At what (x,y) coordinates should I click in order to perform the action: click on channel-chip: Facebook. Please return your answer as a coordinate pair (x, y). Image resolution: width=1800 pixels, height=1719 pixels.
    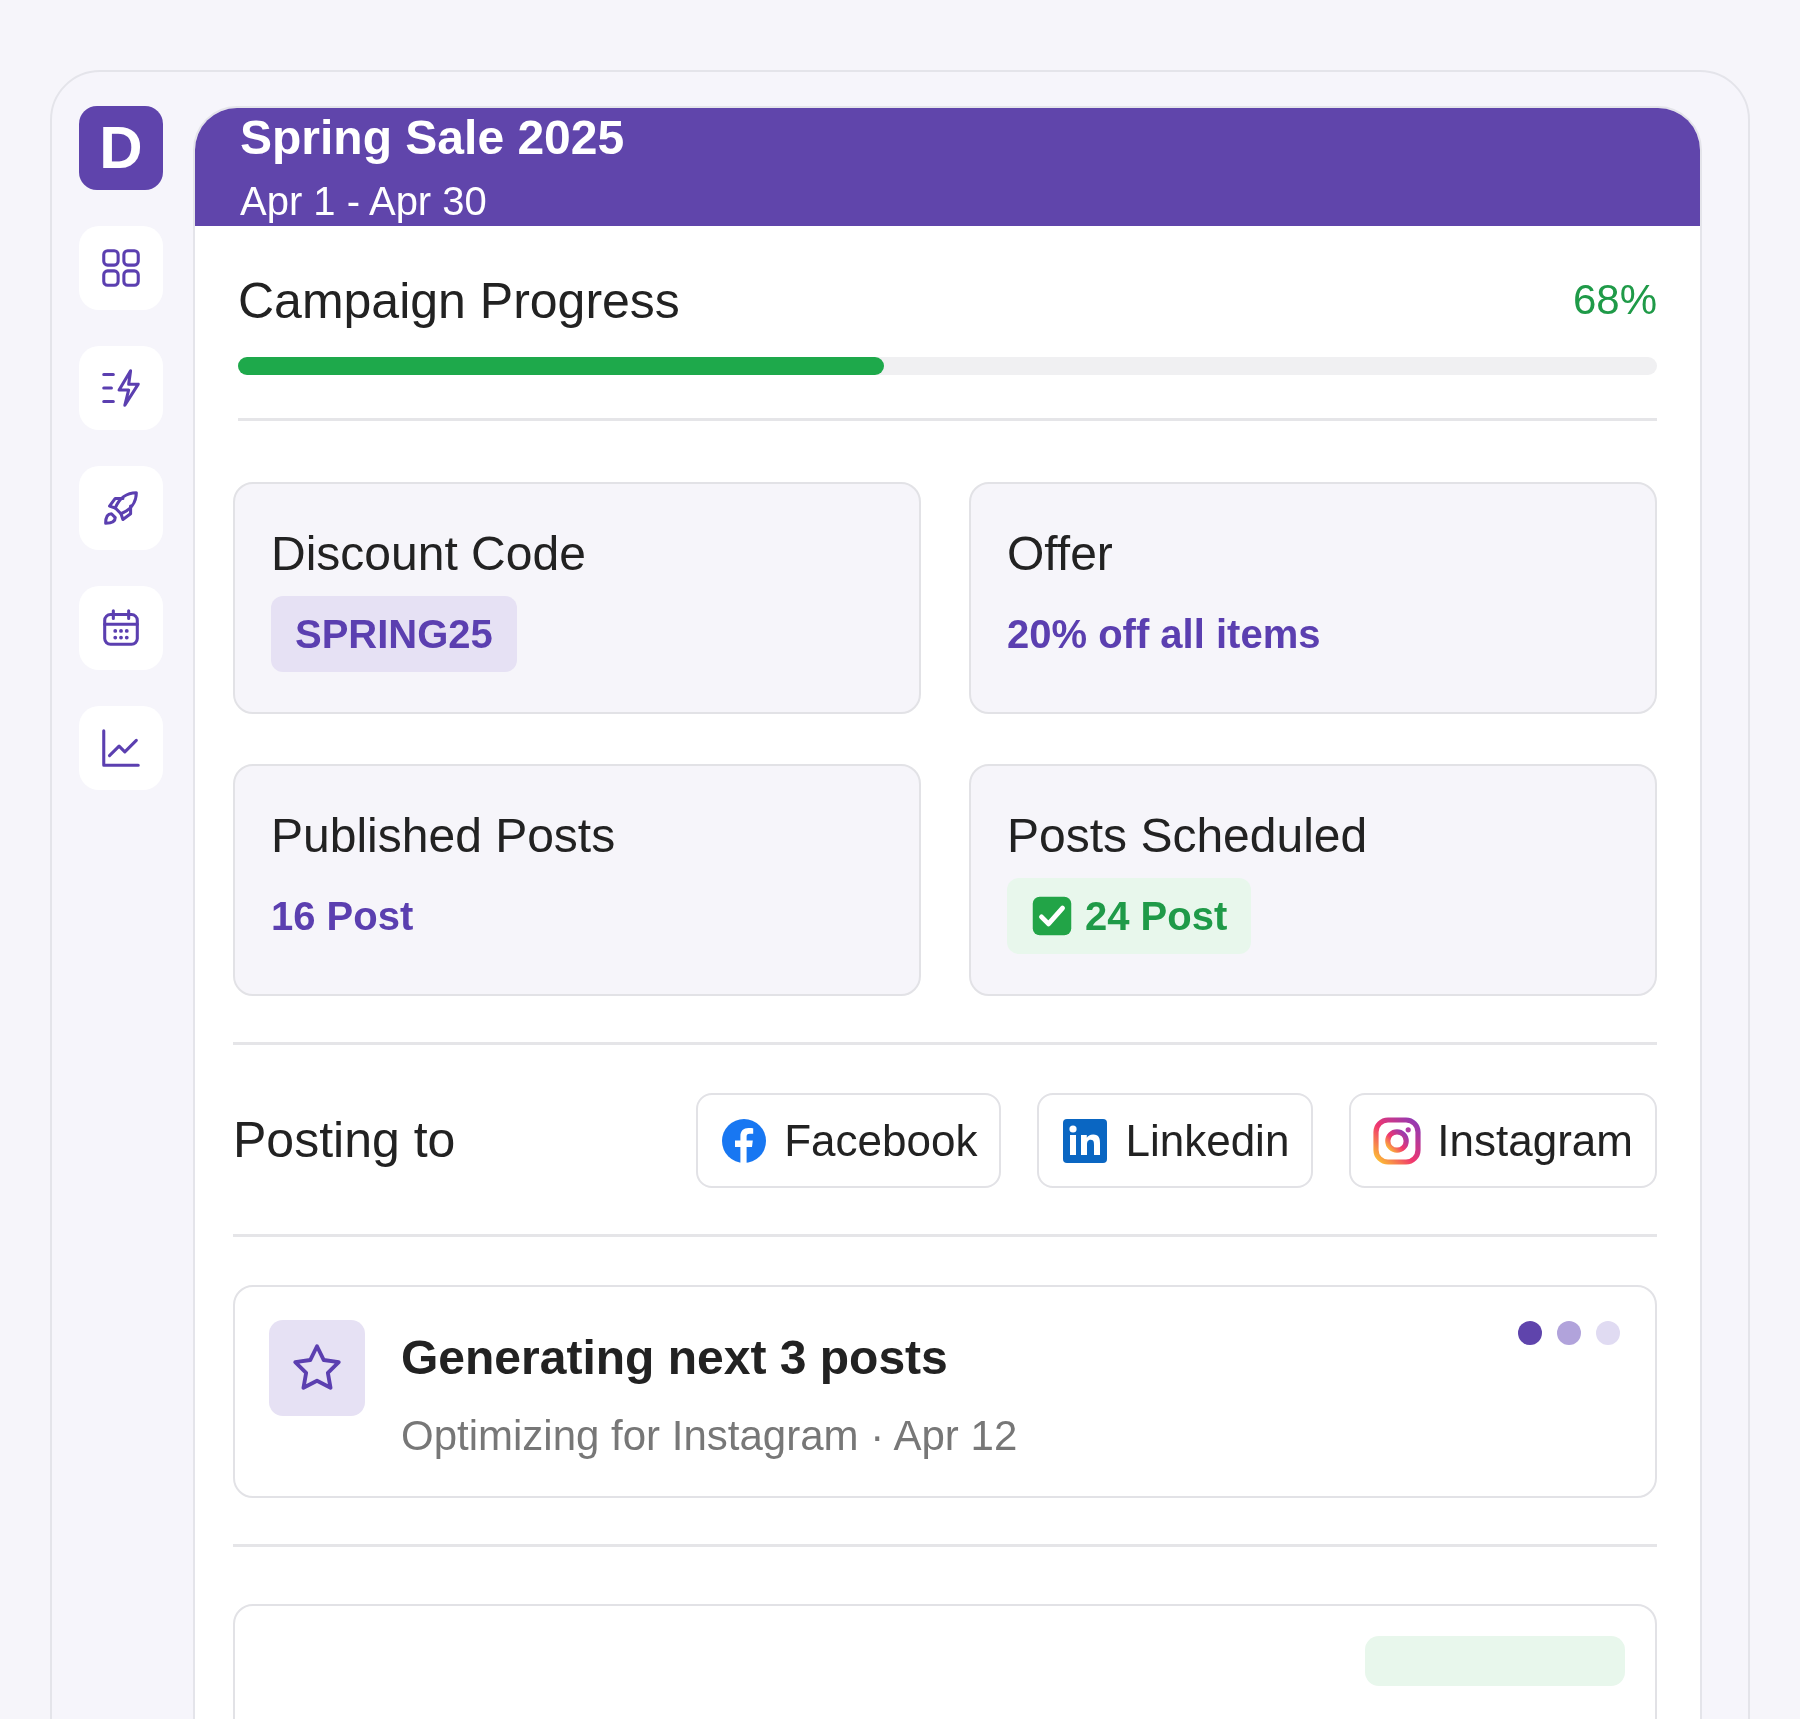
    Looking at the image, I should click on (849, 1140).